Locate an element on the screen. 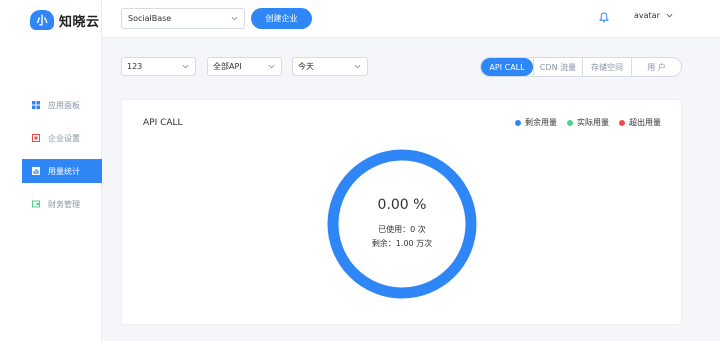 Image resolution: width=720 pixels, height=341 pixels. sidebar-item-label: 企业设置 is located at coordinates (64, 138).